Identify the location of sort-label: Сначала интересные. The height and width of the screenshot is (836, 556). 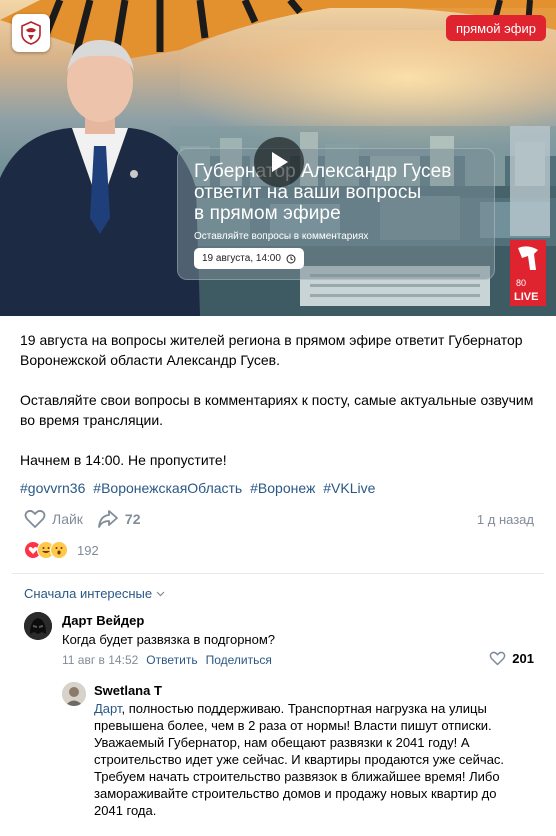
(88, 593).